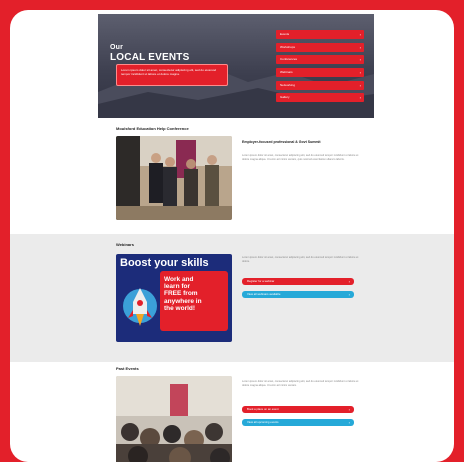 The image size is (464, 462). What do you see at coordinates (263, 409) in the screenshot?
I see `button-label: Book a place on an event` at bounding box center [263, 409].